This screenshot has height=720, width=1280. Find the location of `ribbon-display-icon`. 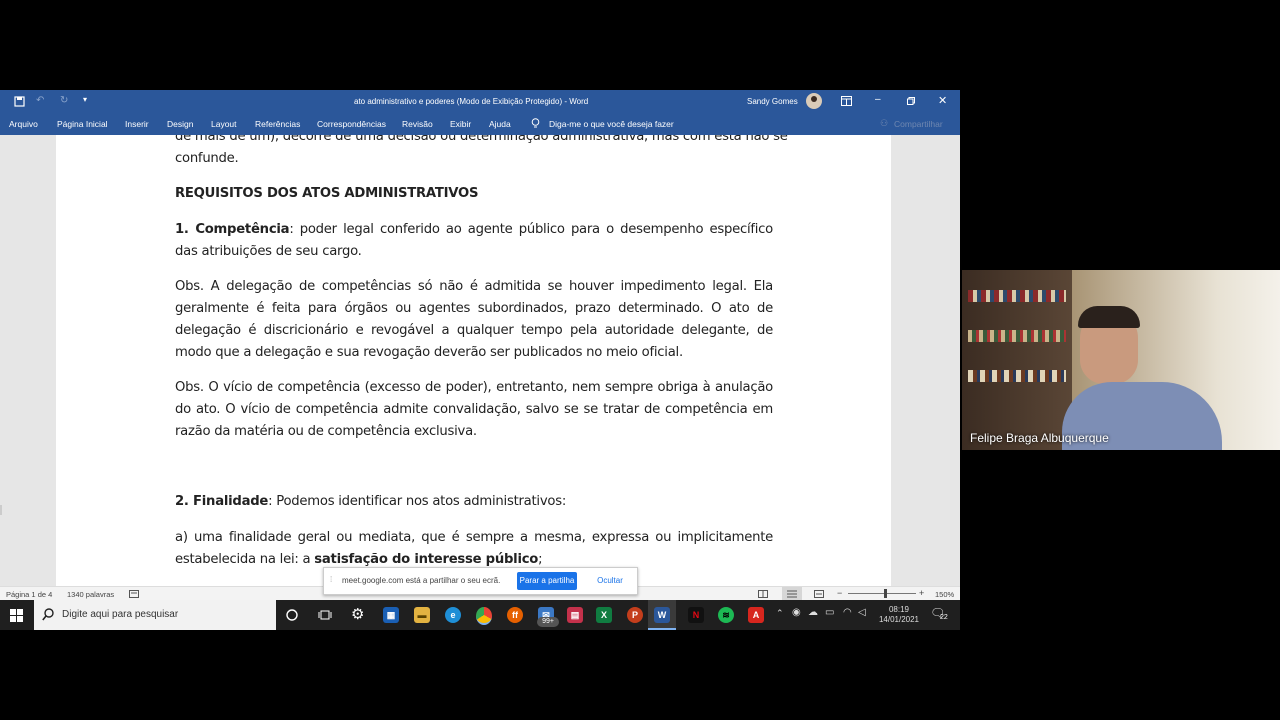

ribbon-display-icon is located at coordinates (846, 101).